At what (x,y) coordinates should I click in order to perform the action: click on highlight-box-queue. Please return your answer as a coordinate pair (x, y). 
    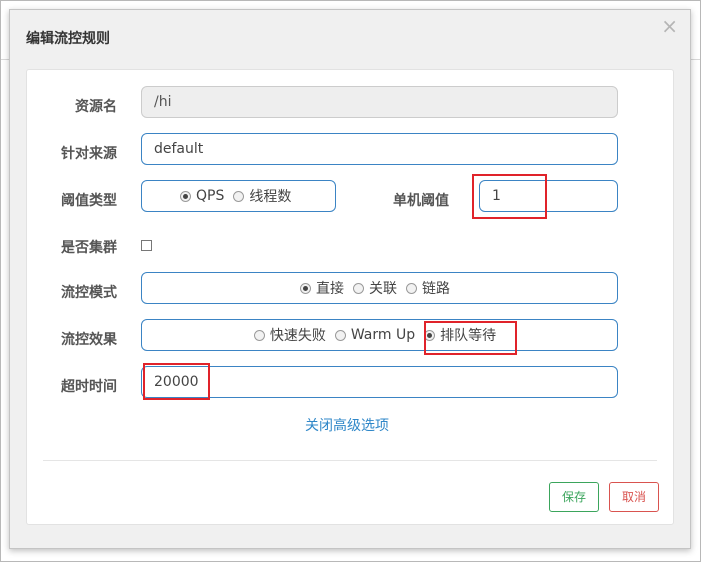
    Looking at the image, I should click on (470, 338).